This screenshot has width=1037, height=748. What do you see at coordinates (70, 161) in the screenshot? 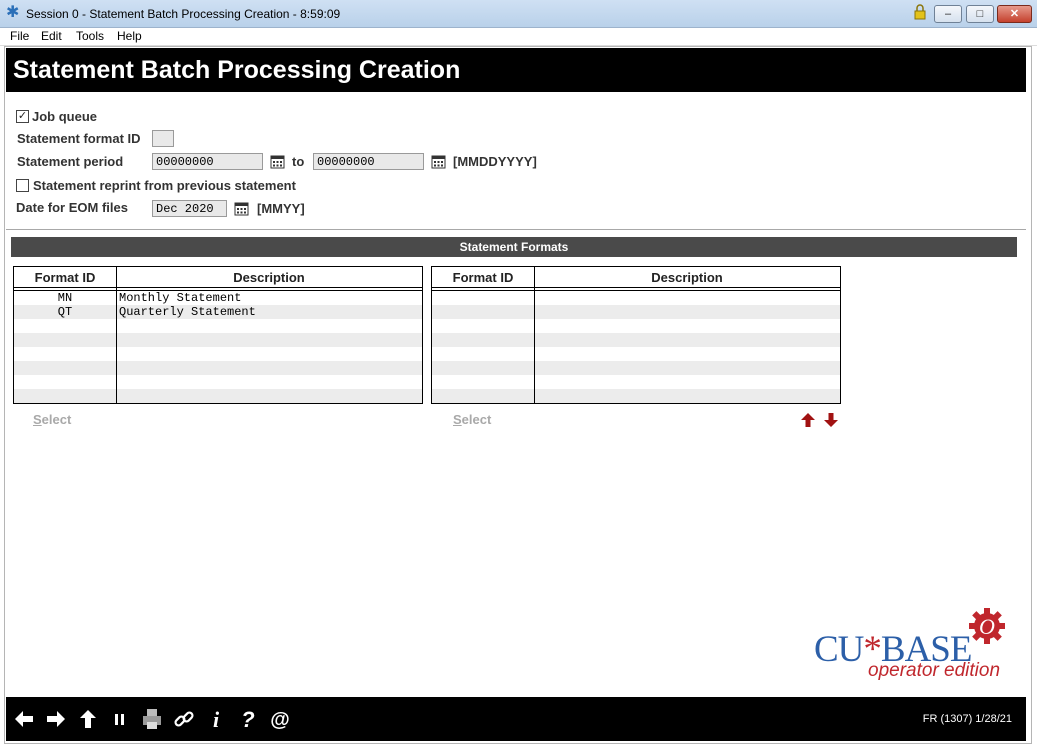
I see `statement-period-label: Statement period` at bounding box center [70, 161].